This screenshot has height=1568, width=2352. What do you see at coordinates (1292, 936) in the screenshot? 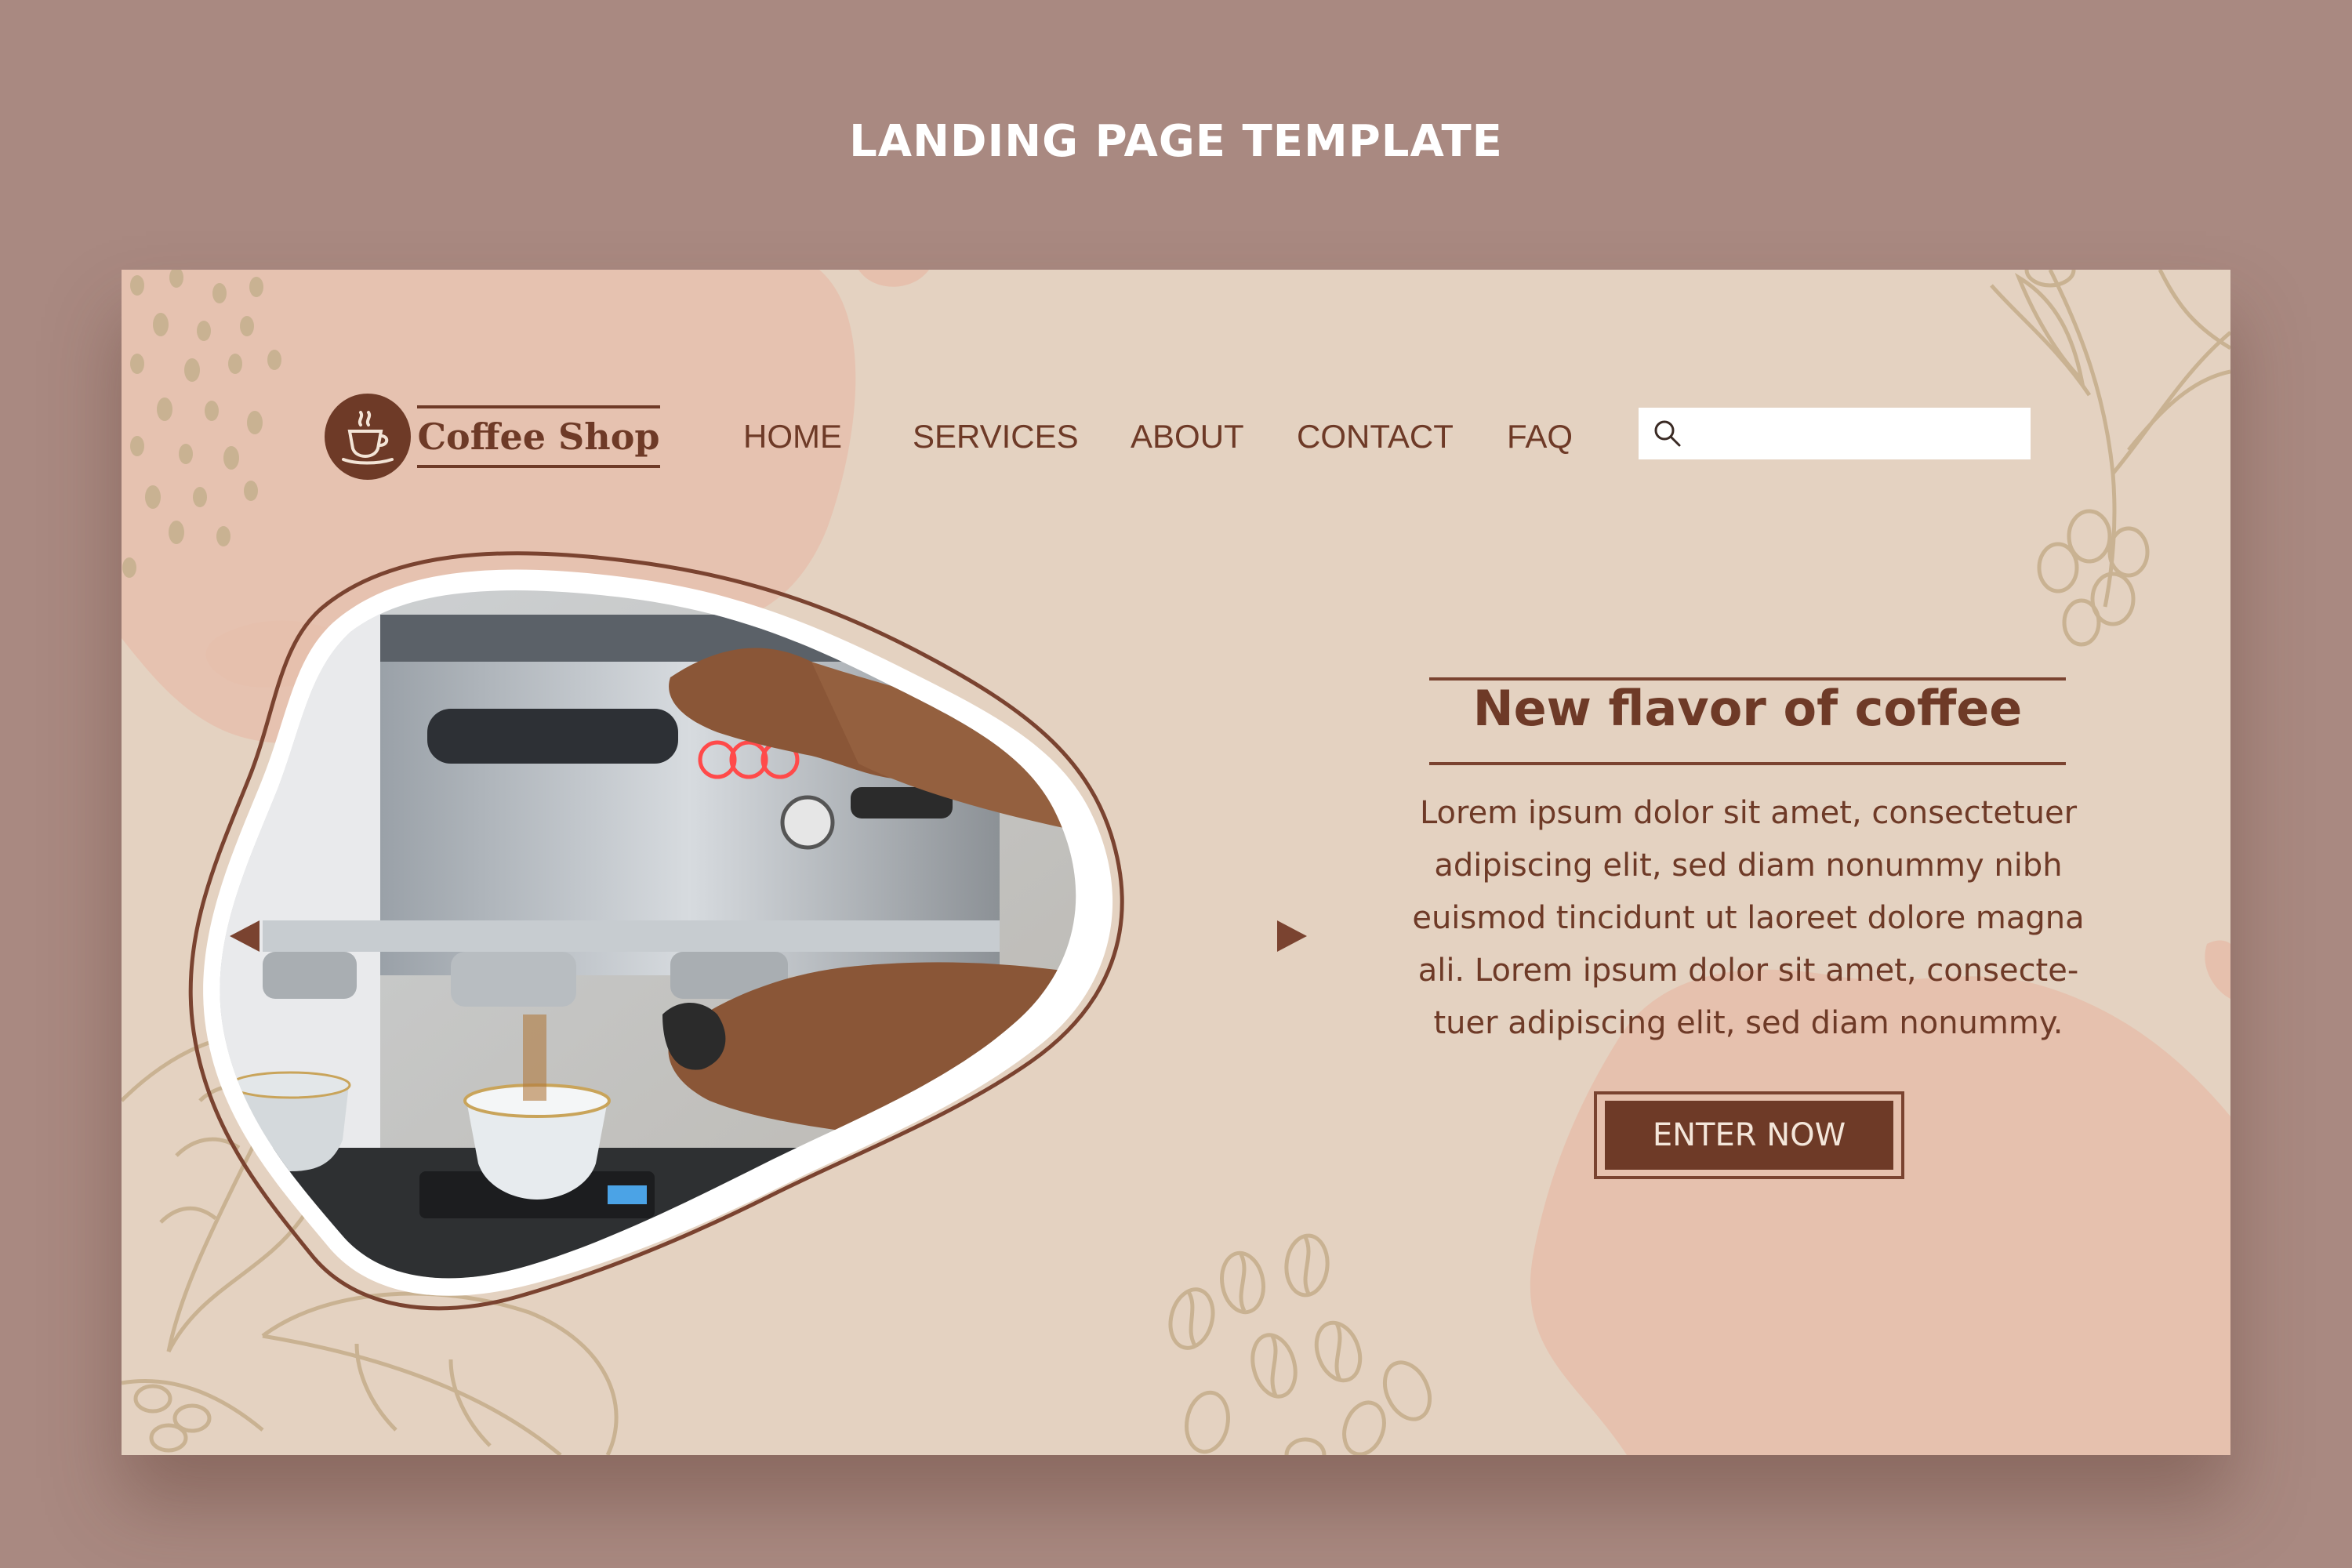
I see `triangle-right-icon` at bounding box center [1292, 936].